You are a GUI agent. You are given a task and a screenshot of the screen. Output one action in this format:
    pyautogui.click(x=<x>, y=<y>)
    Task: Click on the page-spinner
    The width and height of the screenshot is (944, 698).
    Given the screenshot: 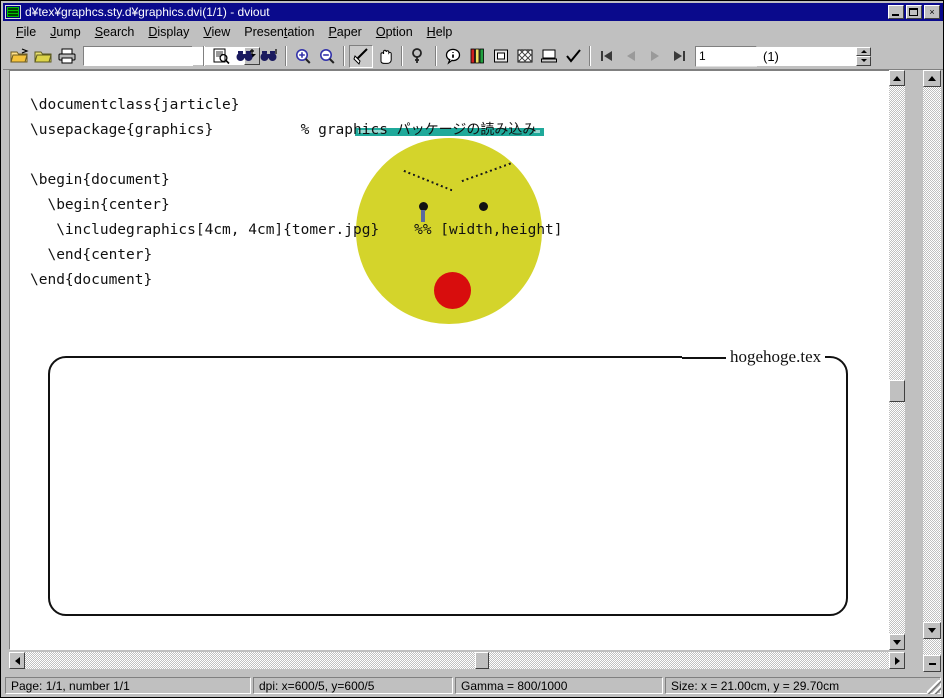 What is the action you would take?
    pyautogui.click(x=863, y=56)
    